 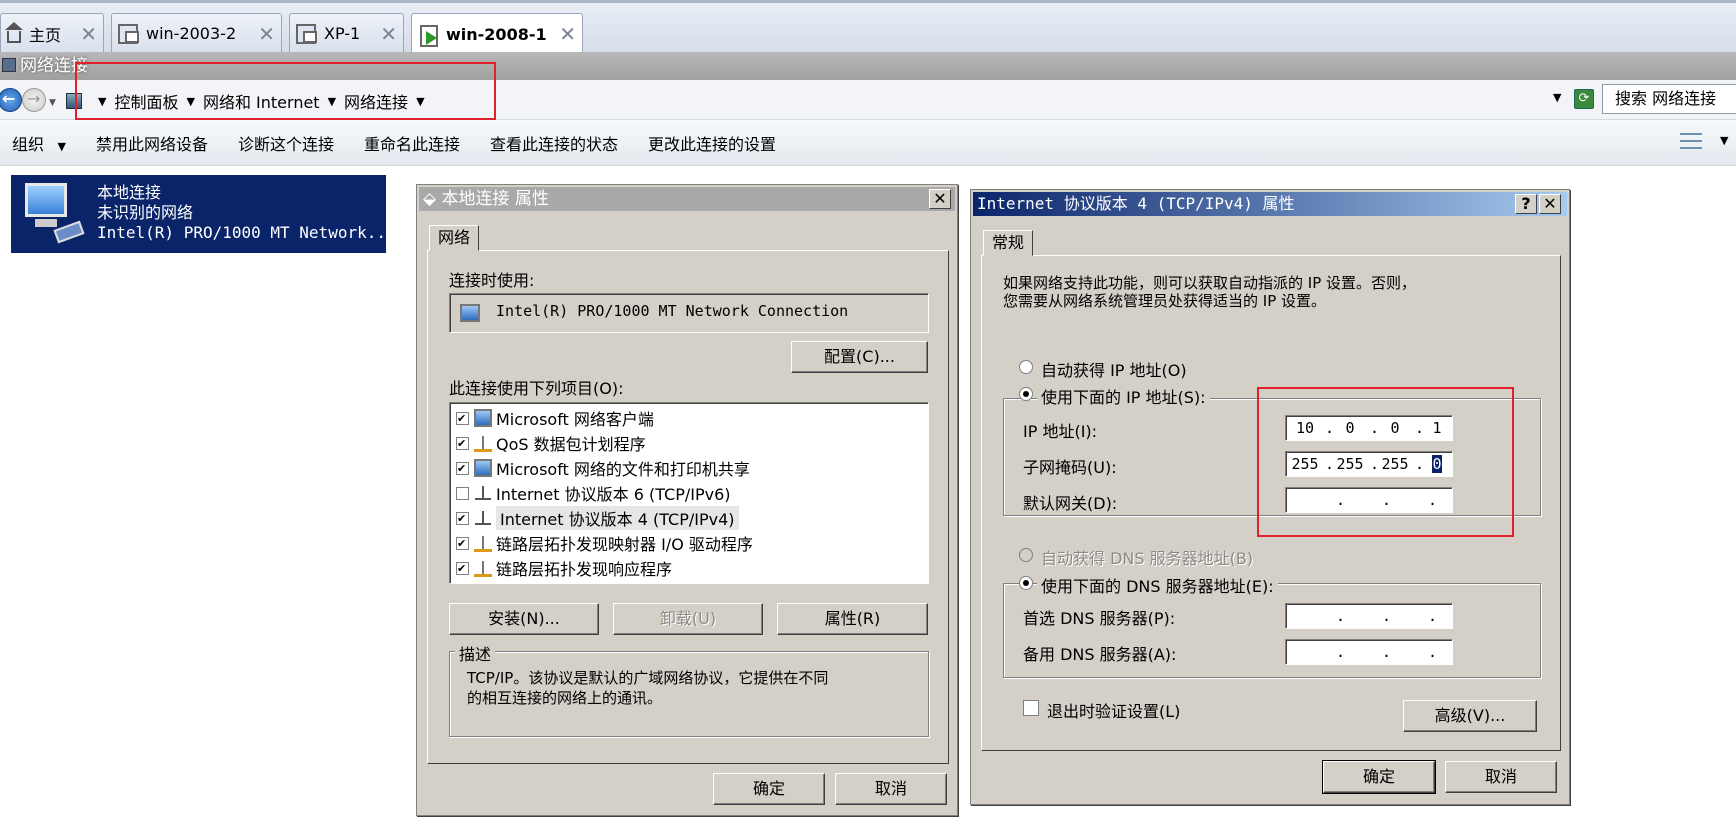 What do you see at coordinates (1008, 243) in the screenshot?
I see `tab-general: 常规` at bounding box center [1008, 243].